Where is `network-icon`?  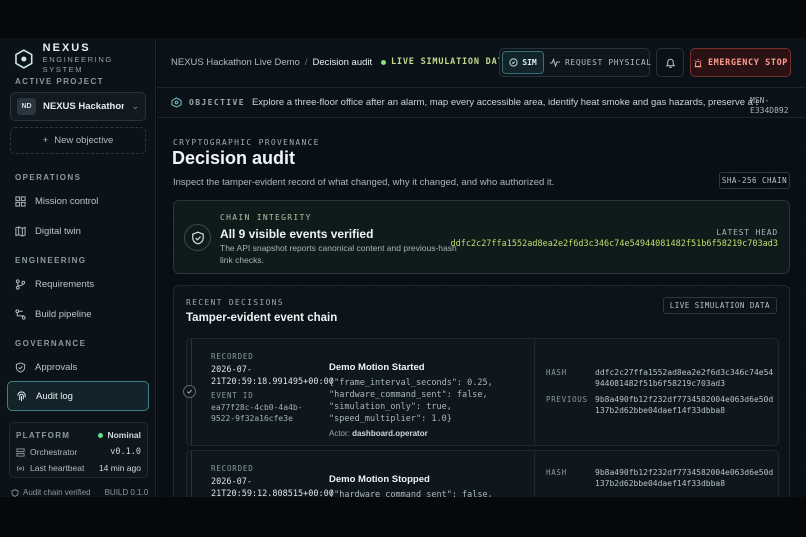 network-icon is located at coordinates (176, 102).